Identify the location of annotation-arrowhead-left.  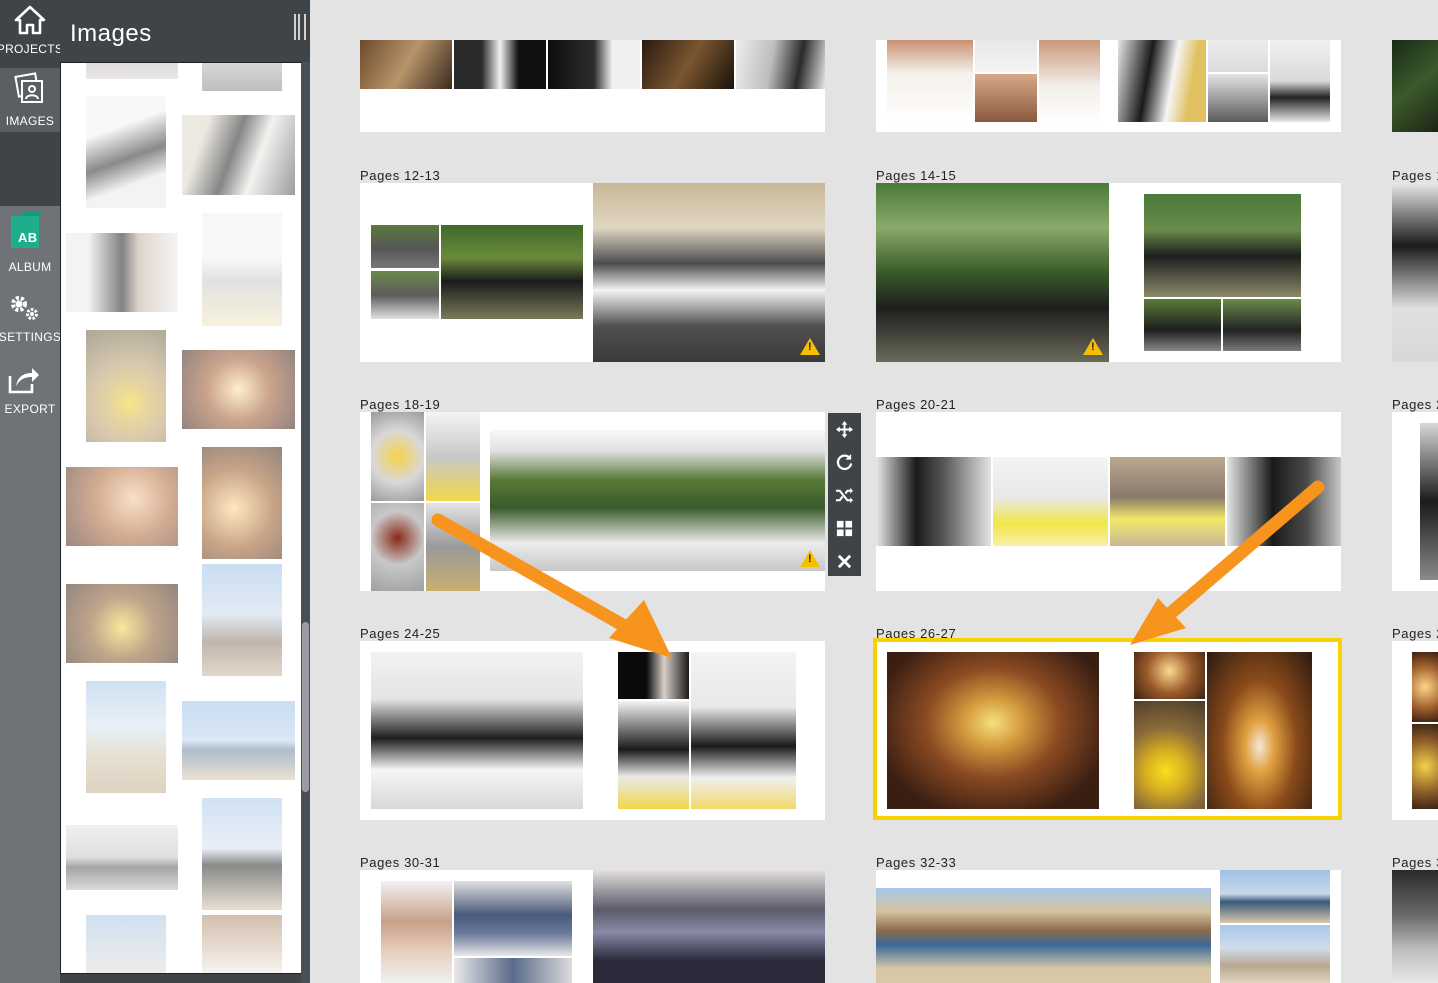
(640, 629).